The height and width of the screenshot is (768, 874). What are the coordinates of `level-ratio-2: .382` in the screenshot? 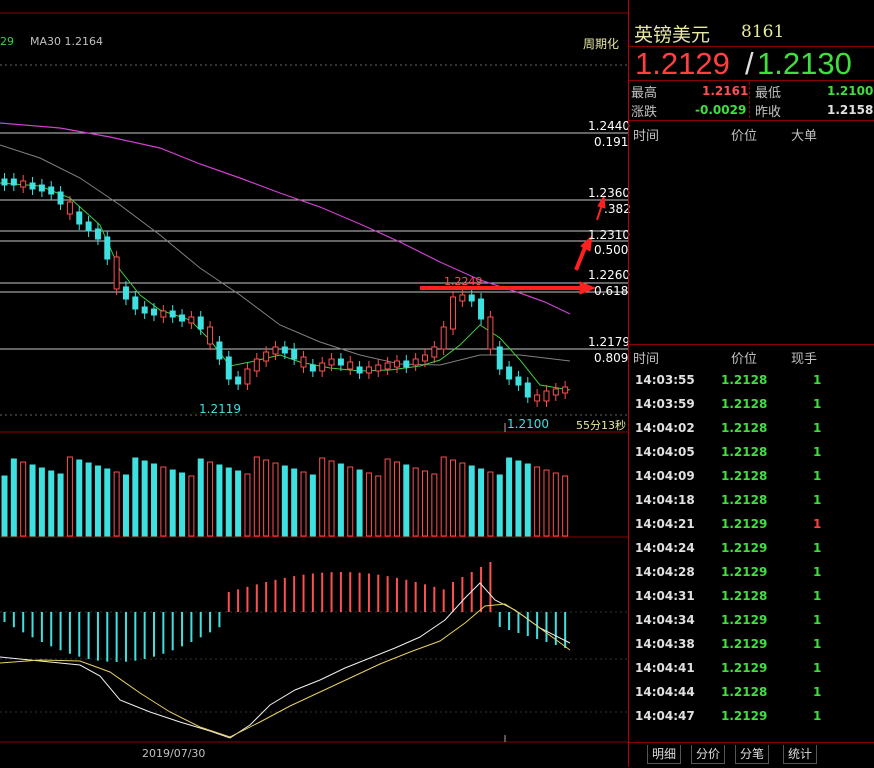 It's located at (617, 209).